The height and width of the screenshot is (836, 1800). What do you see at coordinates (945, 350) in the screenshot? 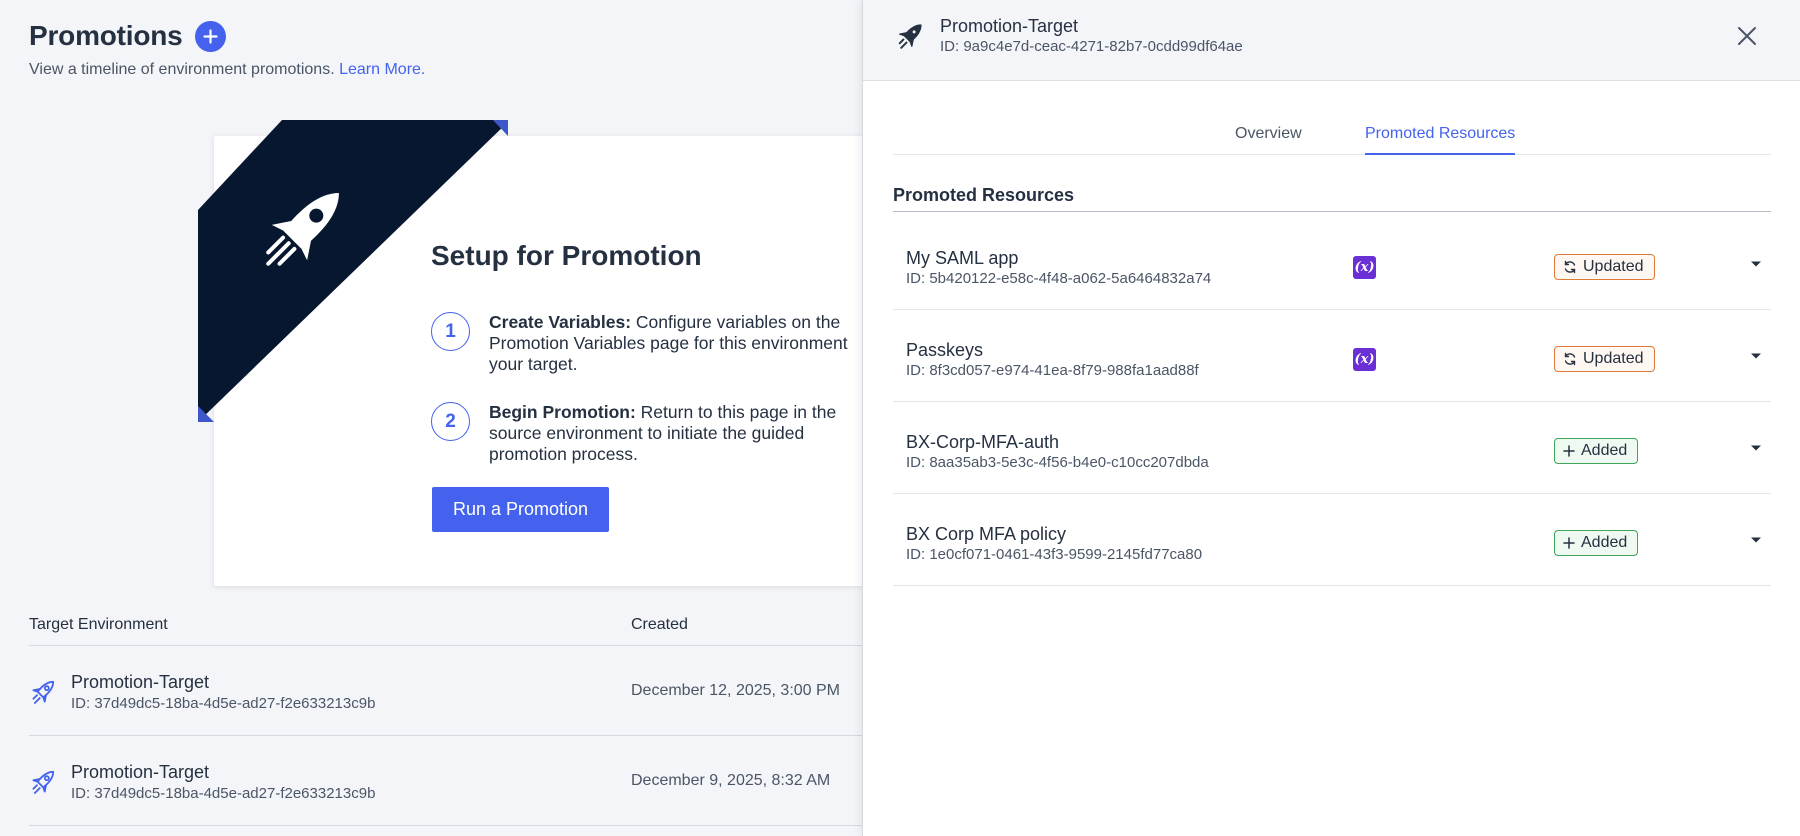
I see `resource-name: Passkeys` at bounding box center [945, 350].